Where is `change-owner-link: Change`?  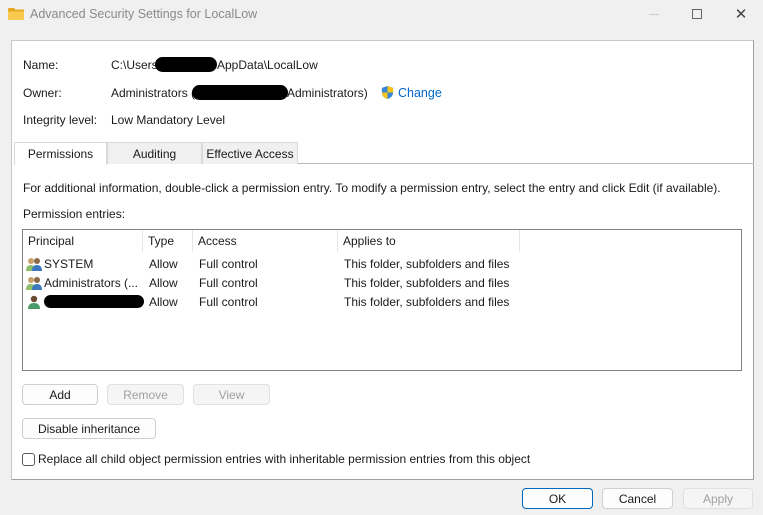 change-owner-link: Change is located at coordinates (411, 92).